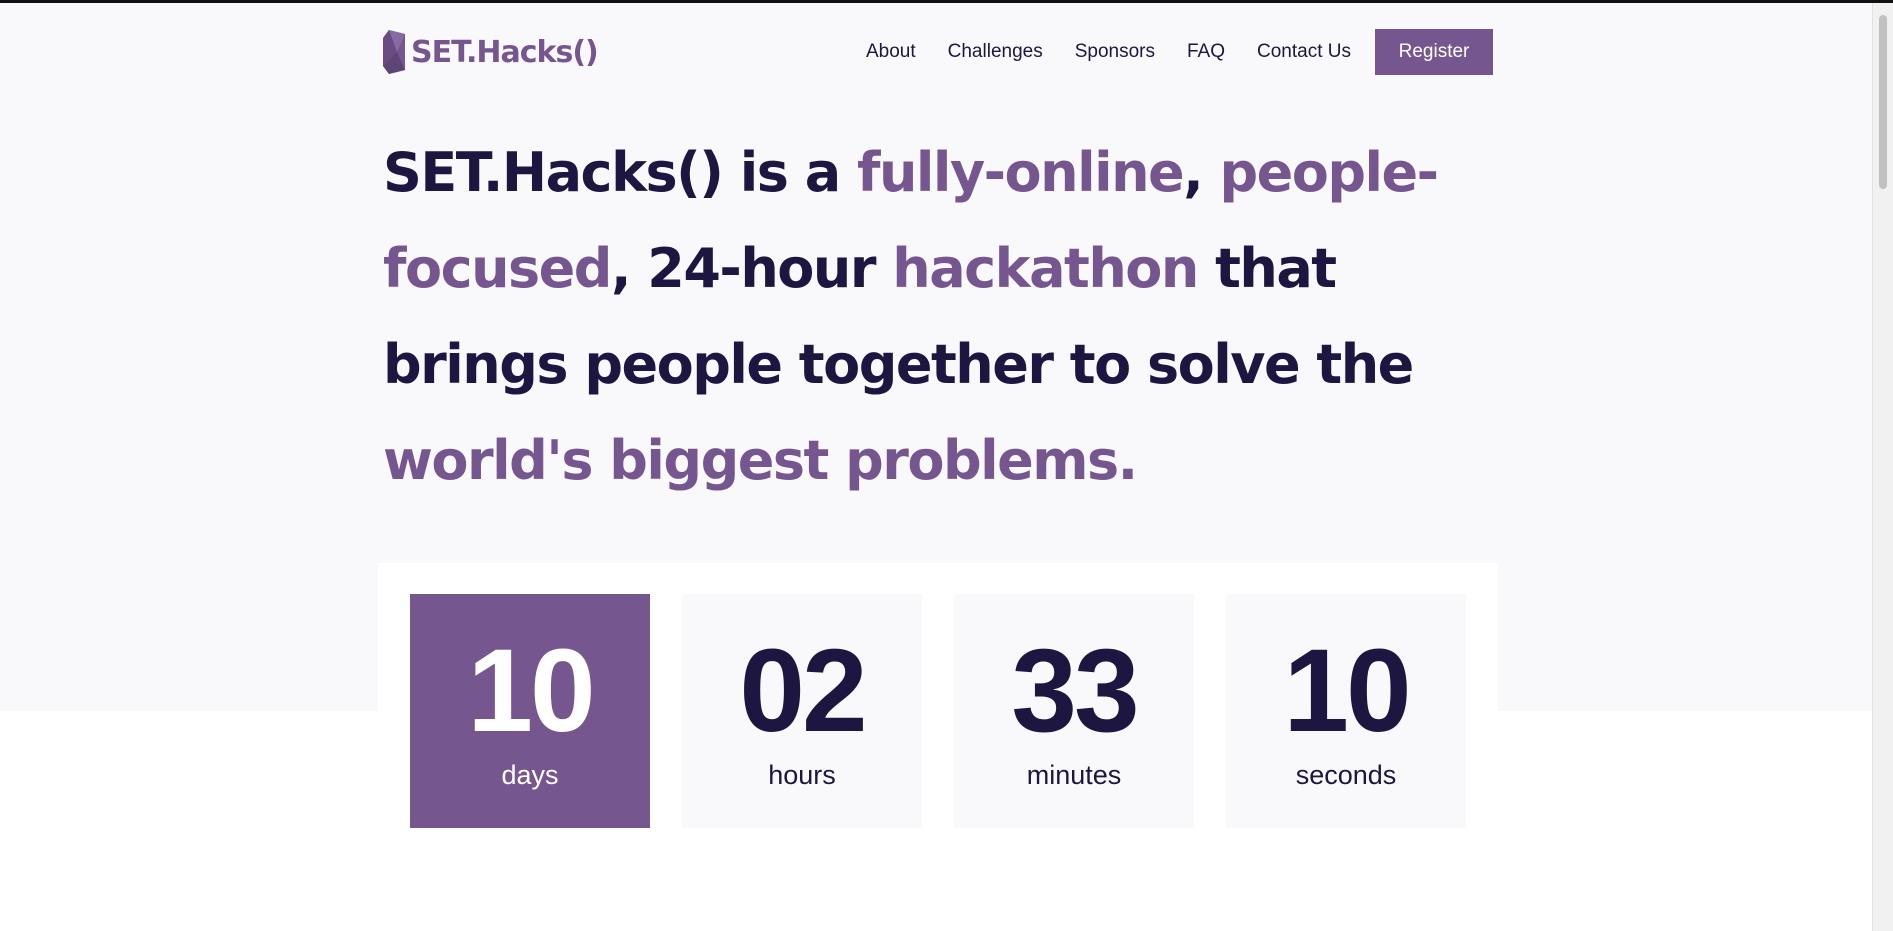  Describe the element at coordinates (1074, 775) in the screenshot. I see `countdown-label: minutes` at that location.